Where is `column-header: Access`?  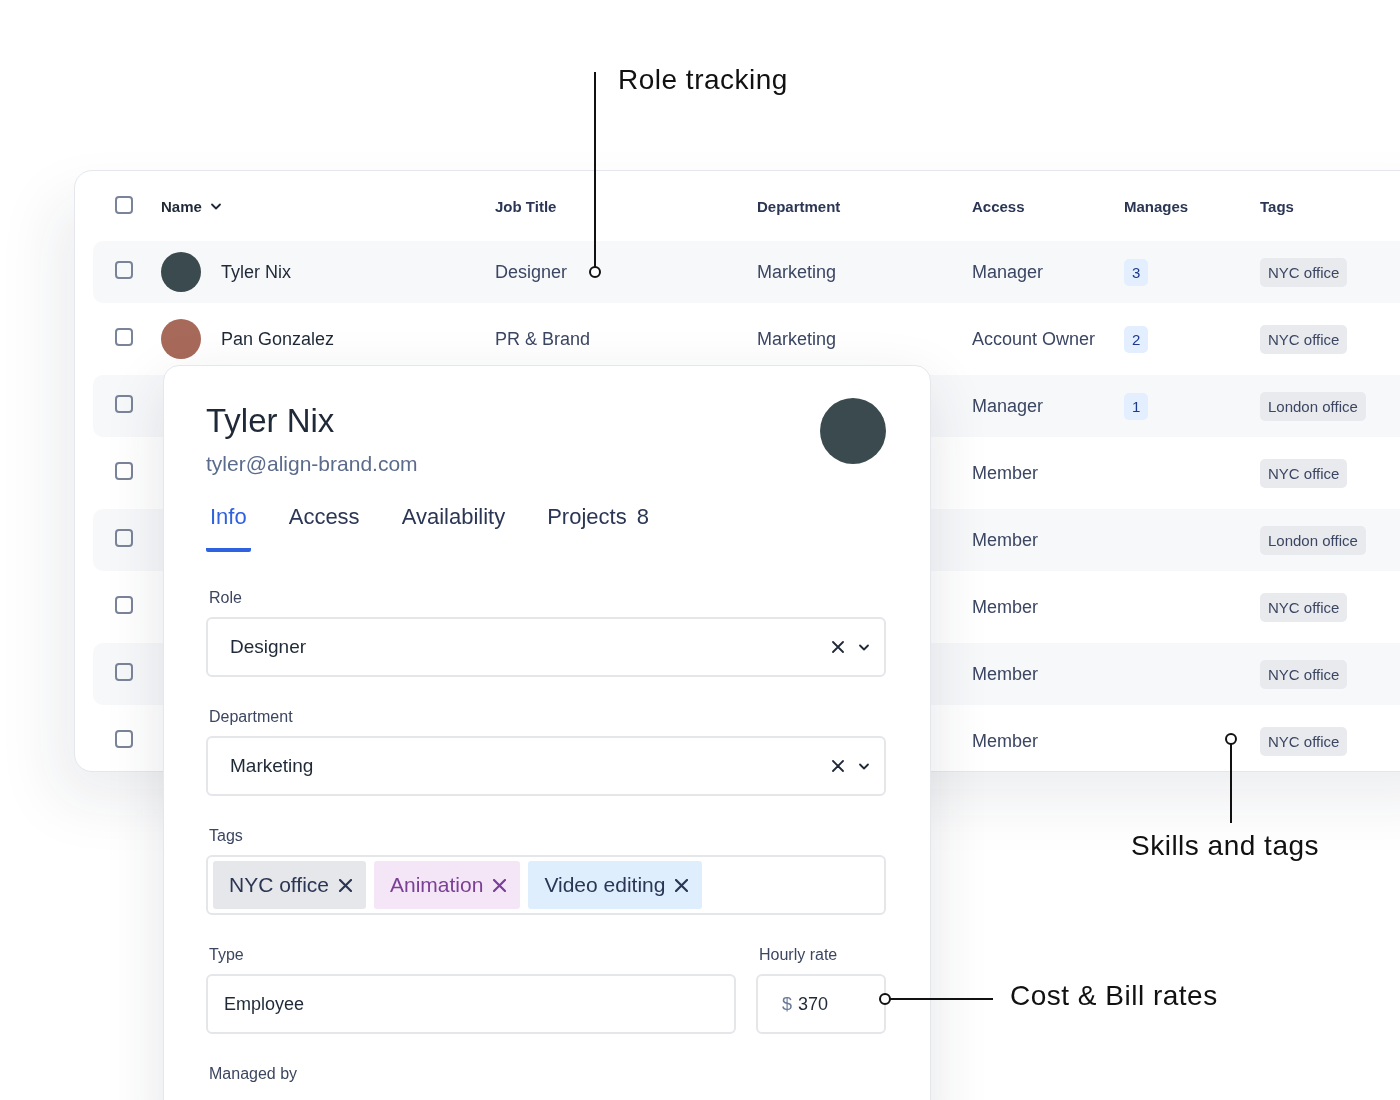 column-header: Access is located at coordinates (998, 206).